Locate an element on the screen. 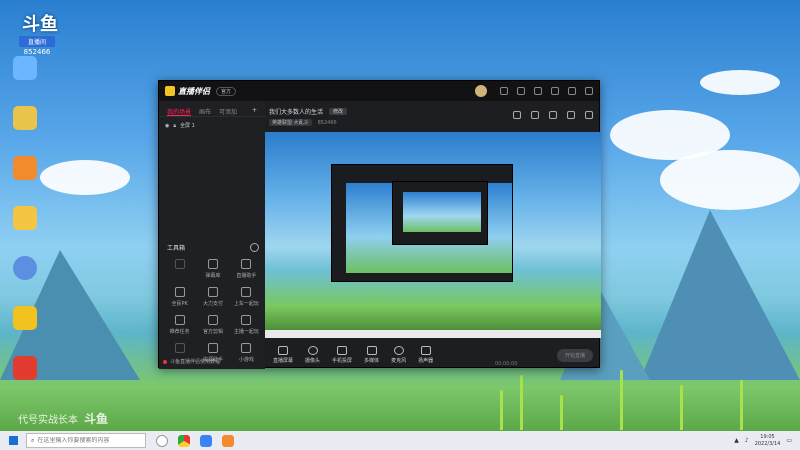  camera-icon is located at coordinates (312, 350).